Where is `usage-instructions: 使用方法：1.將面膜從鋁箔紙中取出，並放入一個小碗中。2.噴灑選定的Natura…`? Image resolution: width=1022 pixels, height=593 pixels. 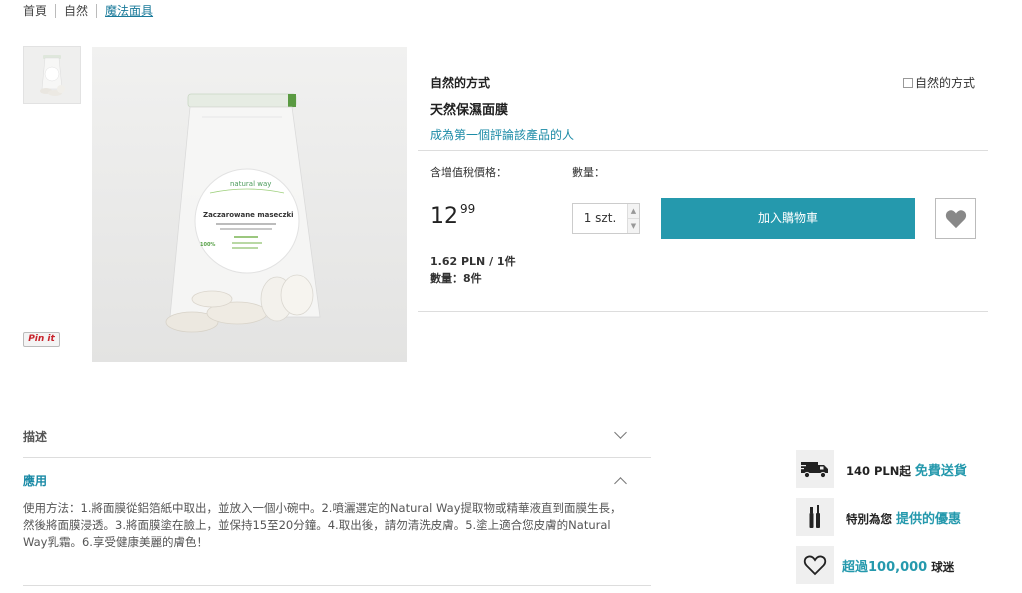
usage-instructions: 使用方法：1.將面膜從鋁箔紙中取出，並放入一個小碗中。2.噴灑選定的Natura… is located at coordinates (322, 525).